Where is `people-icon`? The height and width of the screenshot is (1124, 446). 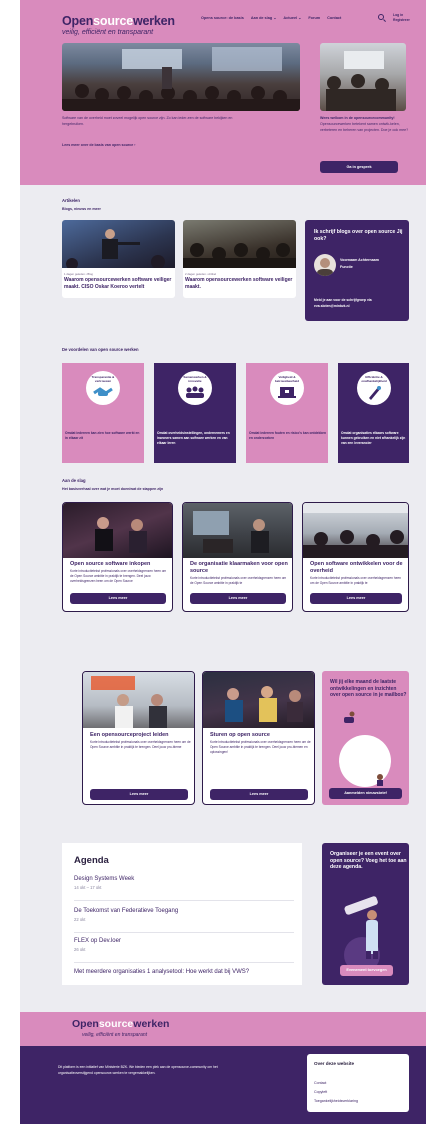
people-icon is located at coordinates (195, 392).